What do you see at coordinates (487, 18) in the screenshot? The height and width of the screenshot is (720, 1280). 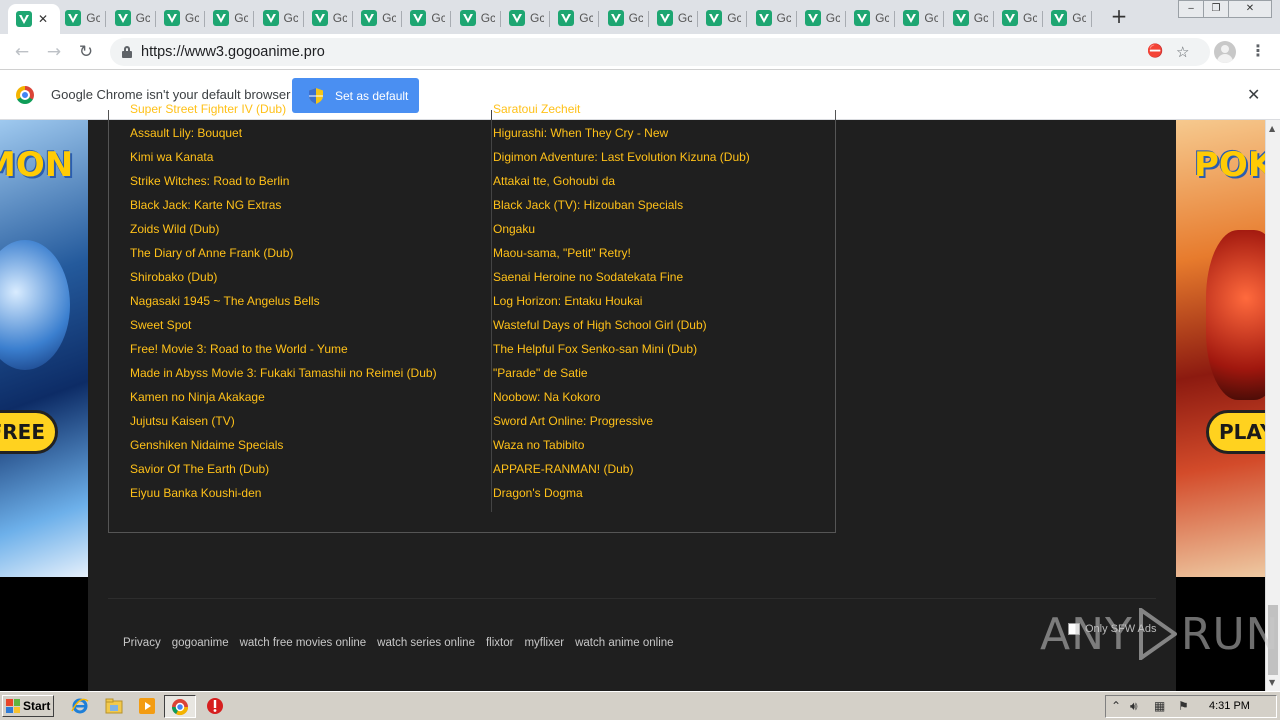 I see `tab-title: Gc` at bounding box center [487, 18].